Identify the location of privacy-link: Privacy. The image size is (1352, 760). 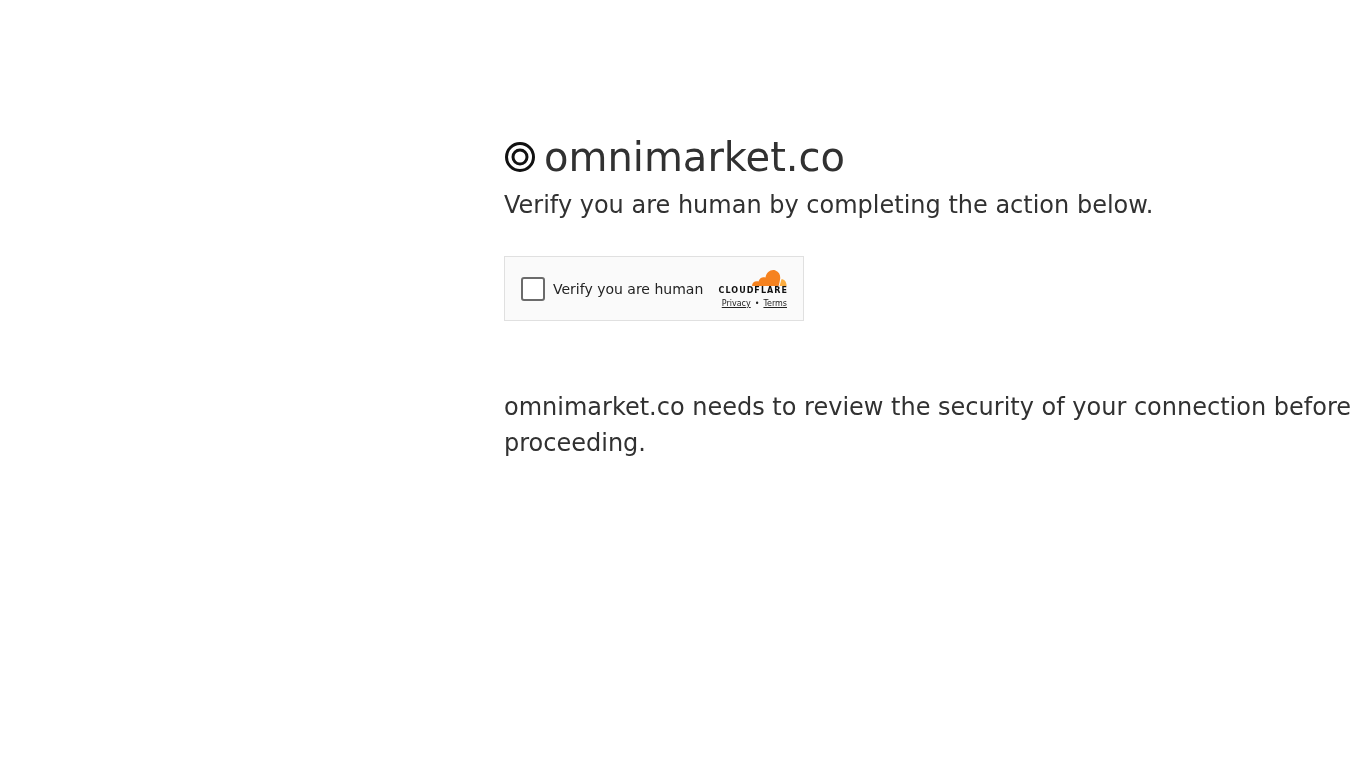
(736, 303).